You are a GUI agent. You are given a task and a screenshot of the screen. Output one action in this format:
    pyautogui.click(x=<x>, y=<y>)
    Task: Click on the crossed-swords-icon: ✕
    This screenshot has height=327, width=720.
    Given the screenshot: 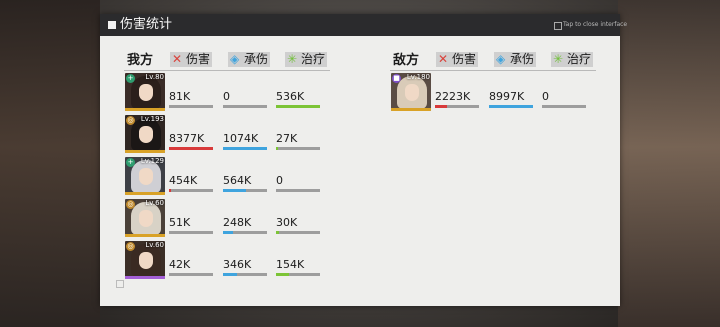 What is the action you would take?
    pyautogui.click(x=177, y=59)
    